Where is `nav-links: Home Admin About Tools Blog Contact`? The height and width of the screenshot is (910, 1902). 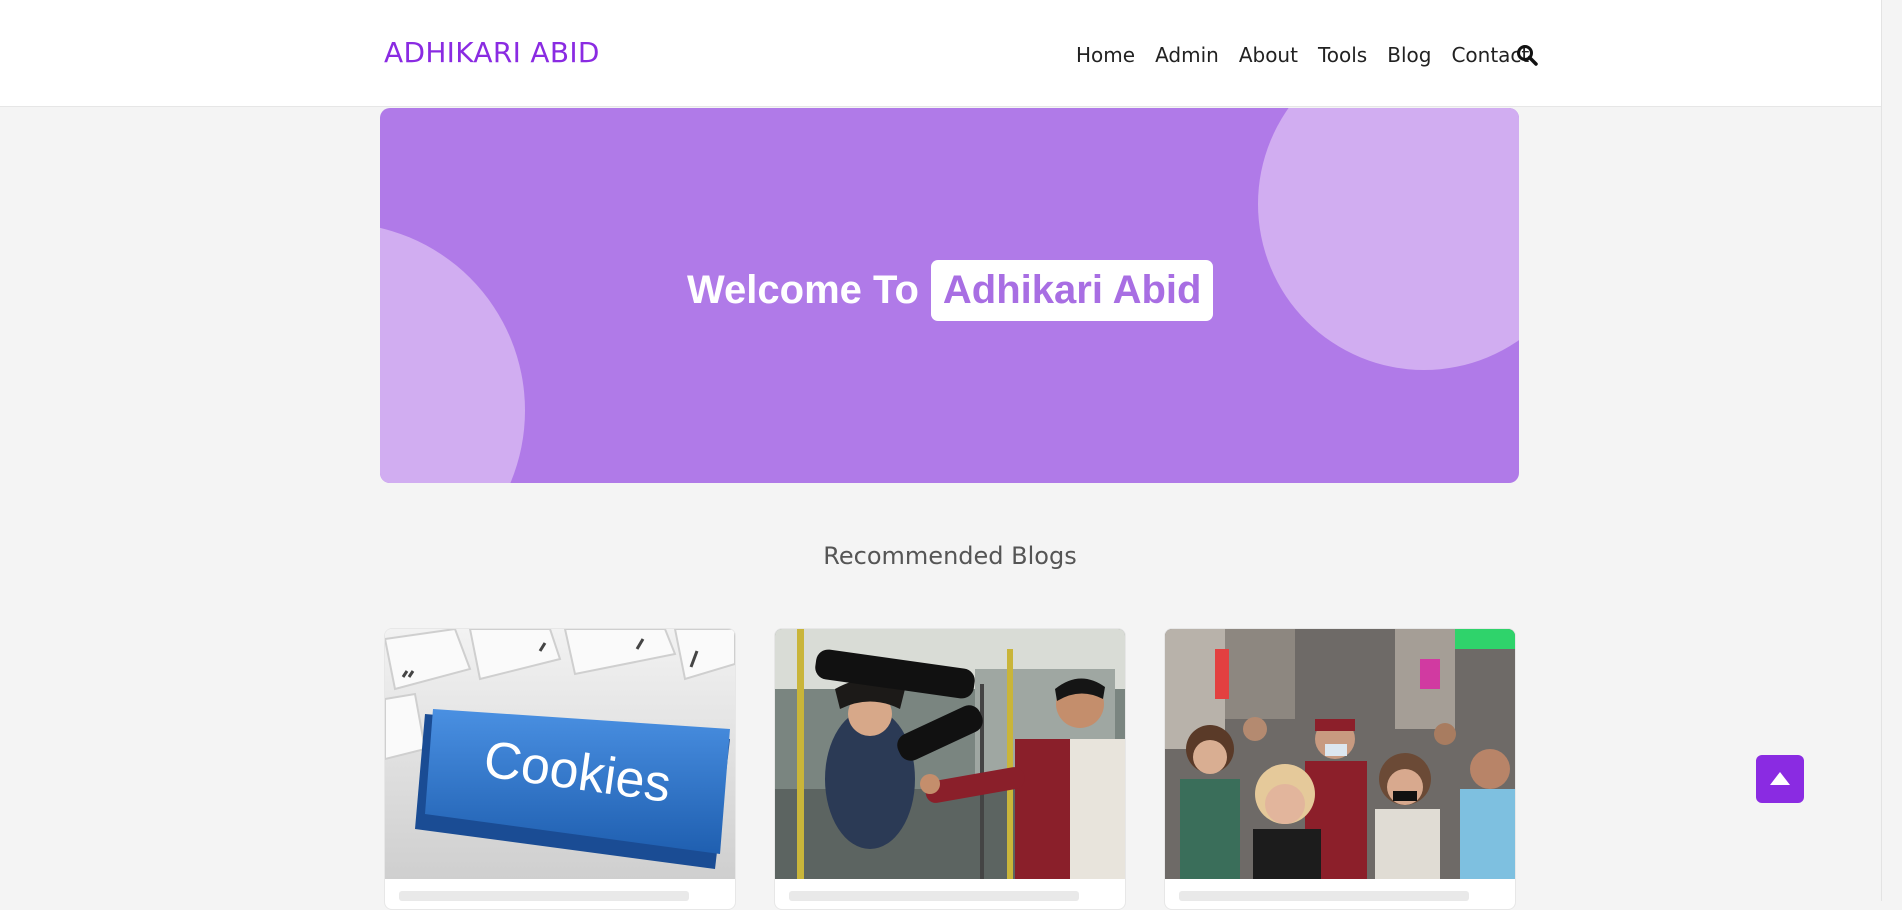 nav-links: Home Admin About Tools Blog Contact is located at coordinates (1312, 55).